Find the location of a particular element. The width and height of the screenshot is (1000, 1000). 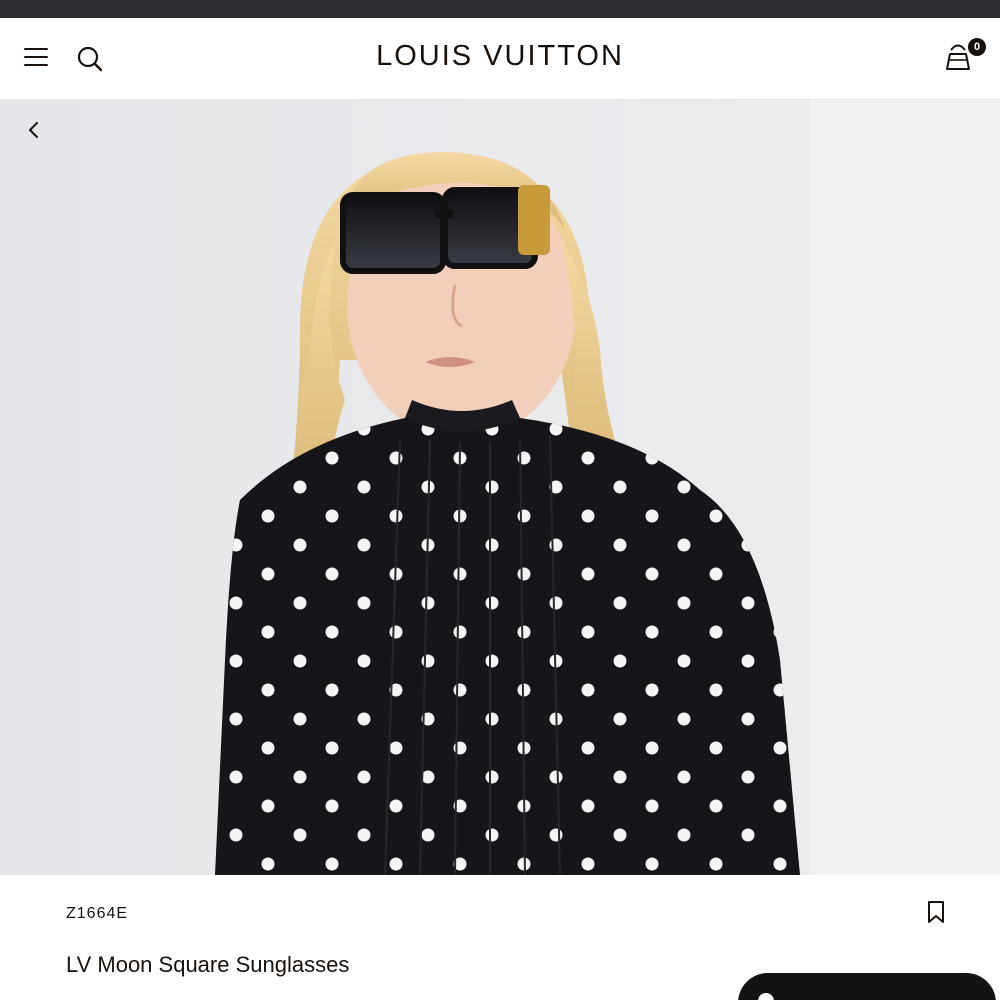

wishlist-button is located at coordinates (936, 912).